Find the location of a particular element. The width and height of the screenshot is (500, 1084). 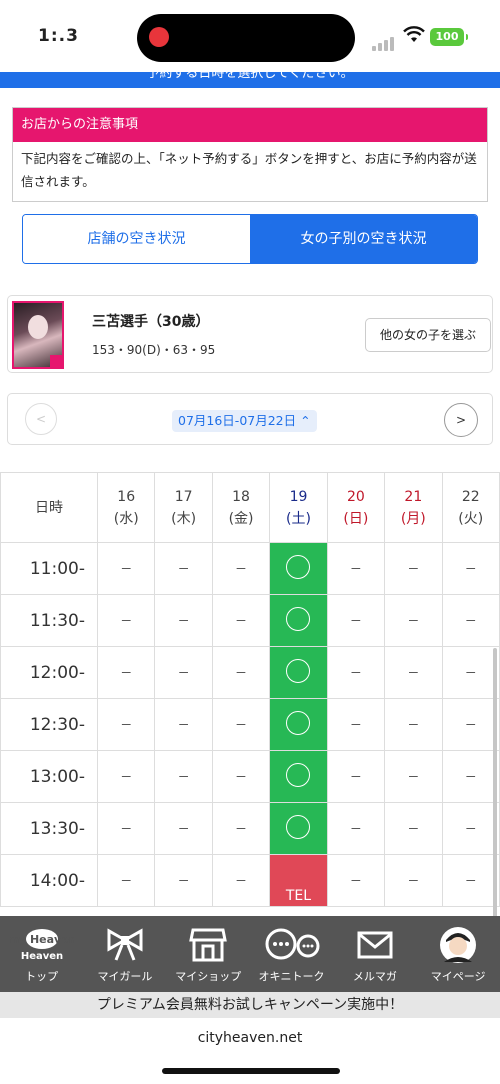

day-header: 21 (月) is located at coordinates (413, 507).